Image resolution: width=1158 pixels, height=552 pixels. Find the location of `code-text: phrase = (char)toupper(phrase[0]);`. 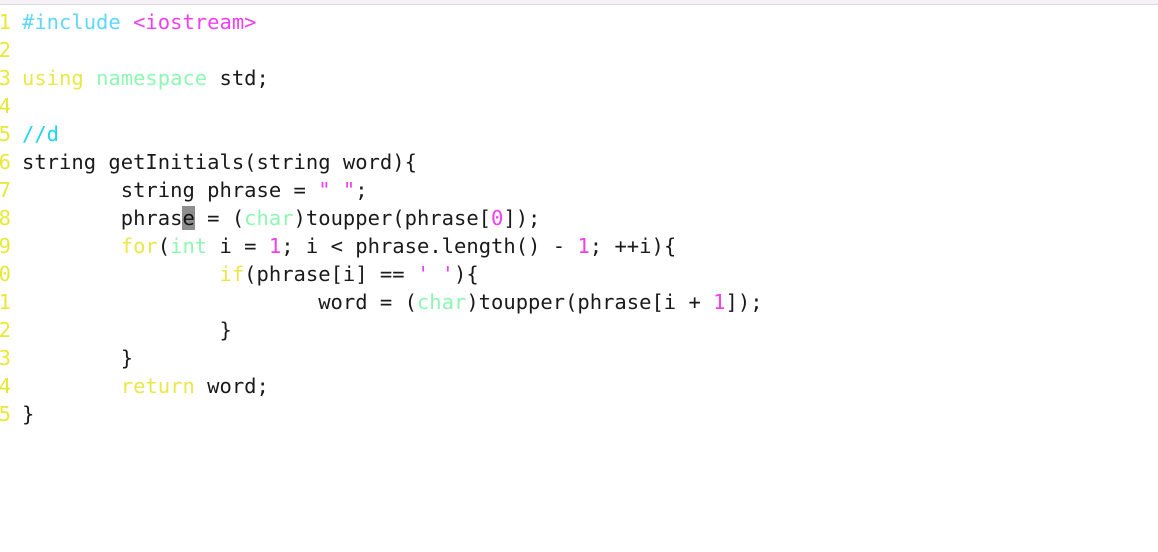

code-text: phrase = (char)toupper(phrase[0]); is located at coordinates (275, 218).